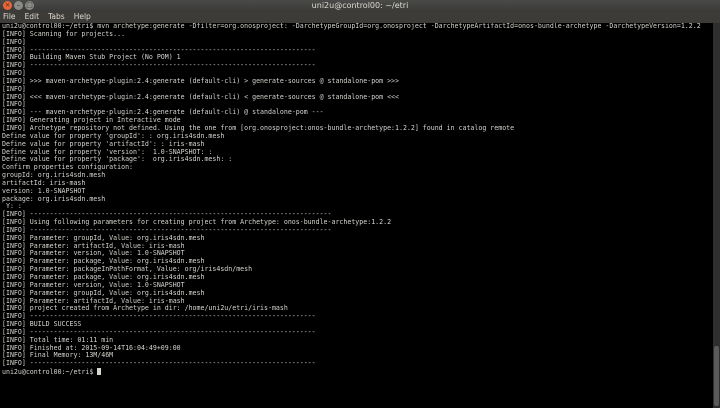 This screenshot has width=720, height=408. I want to click on menu-tabs: Tabs, so click(56, 17).